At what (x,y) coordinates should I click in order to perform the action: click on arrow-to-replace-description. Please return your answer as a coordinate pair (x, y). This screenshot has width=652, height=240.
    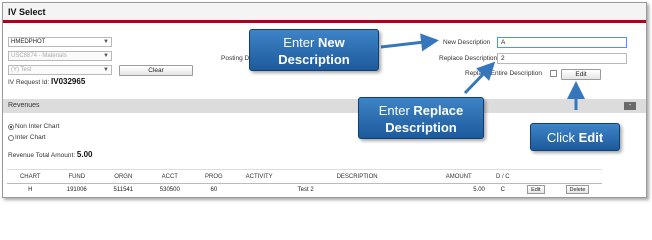
    Looking at the image, I should click on (479, 78).